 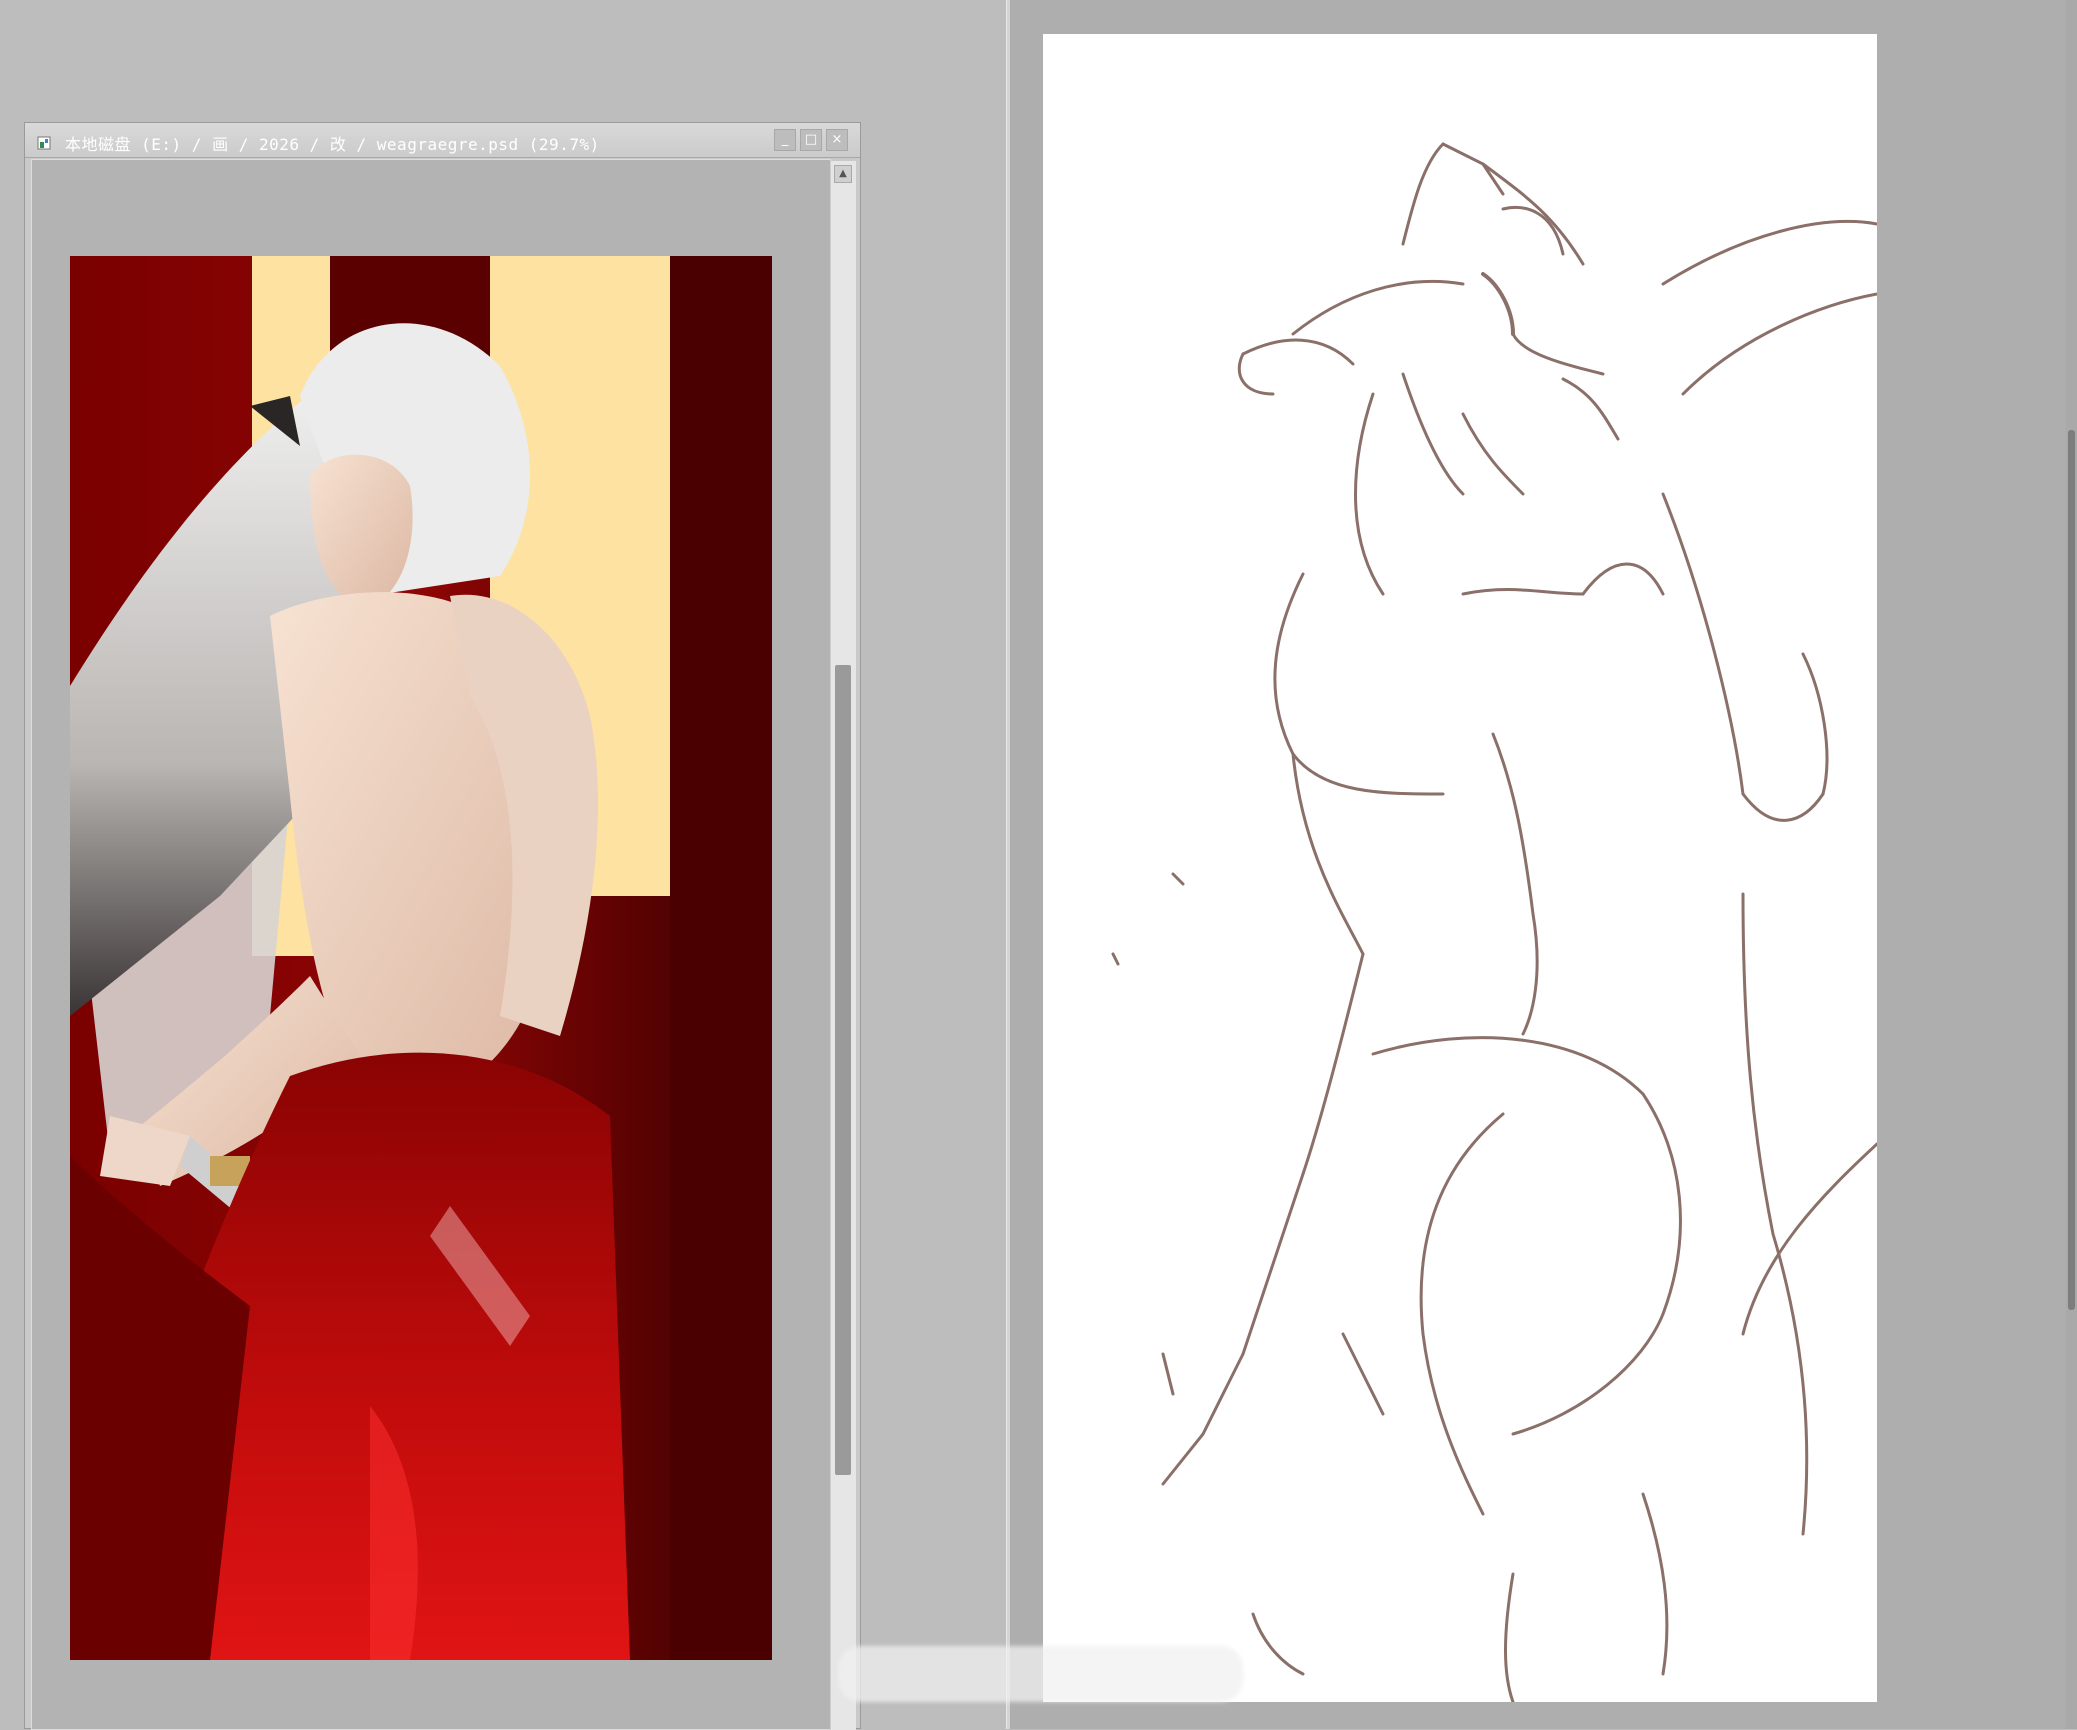 What do you see at coordinates (44, 142) in the screenshot?
I see `document-icon` at bounding box center [44, 142].